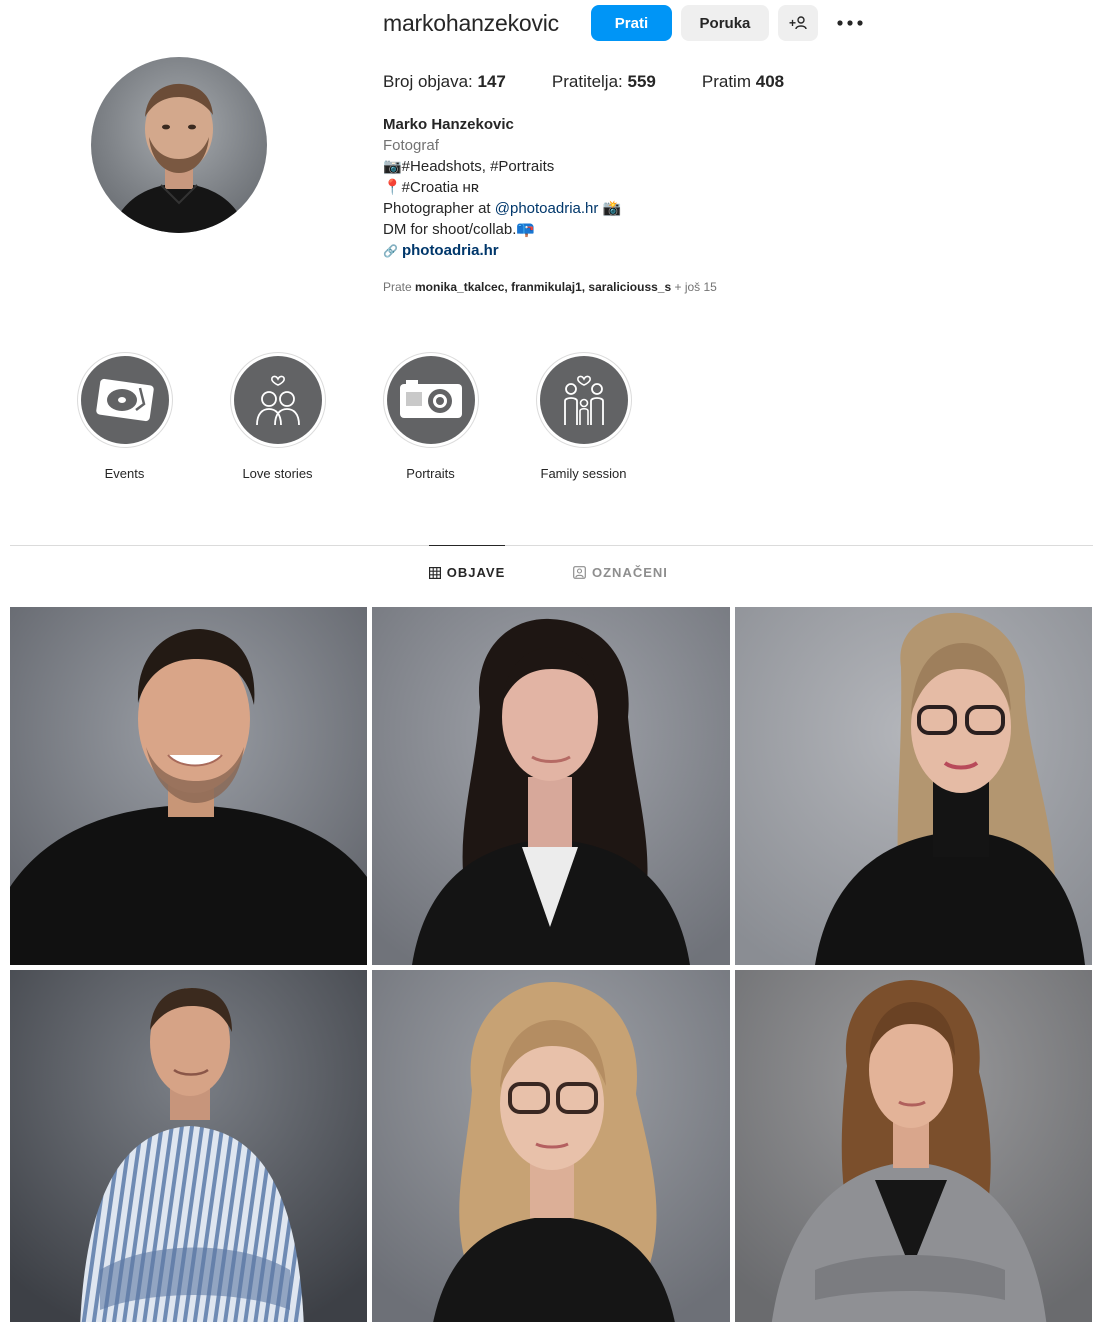  What do you see at coordinates (631, 23) in the screenshot?
I see `follow-button: Prati` at bounding box center [631, 23].